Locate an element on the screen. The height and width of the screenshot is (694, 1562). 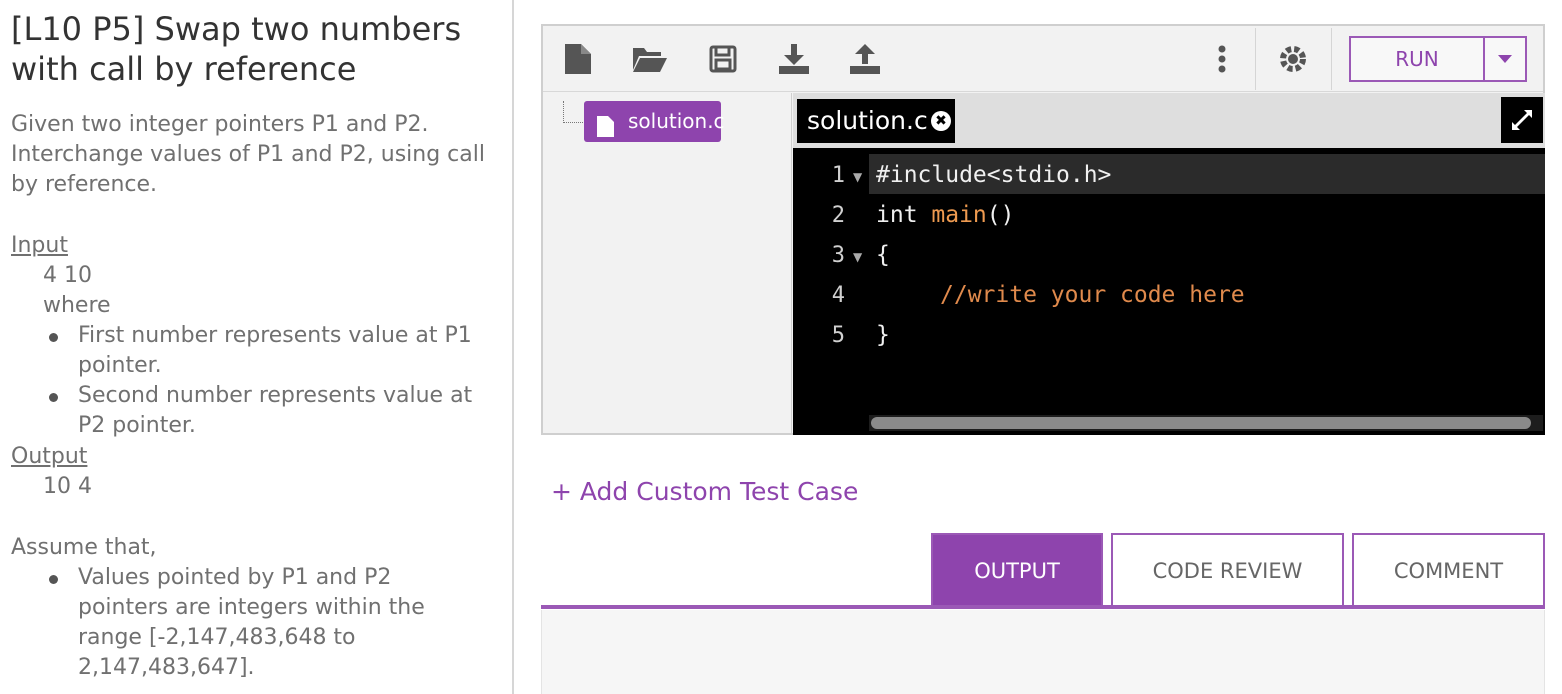
scrollbar-thumb is located at coordinates (1201, 423).